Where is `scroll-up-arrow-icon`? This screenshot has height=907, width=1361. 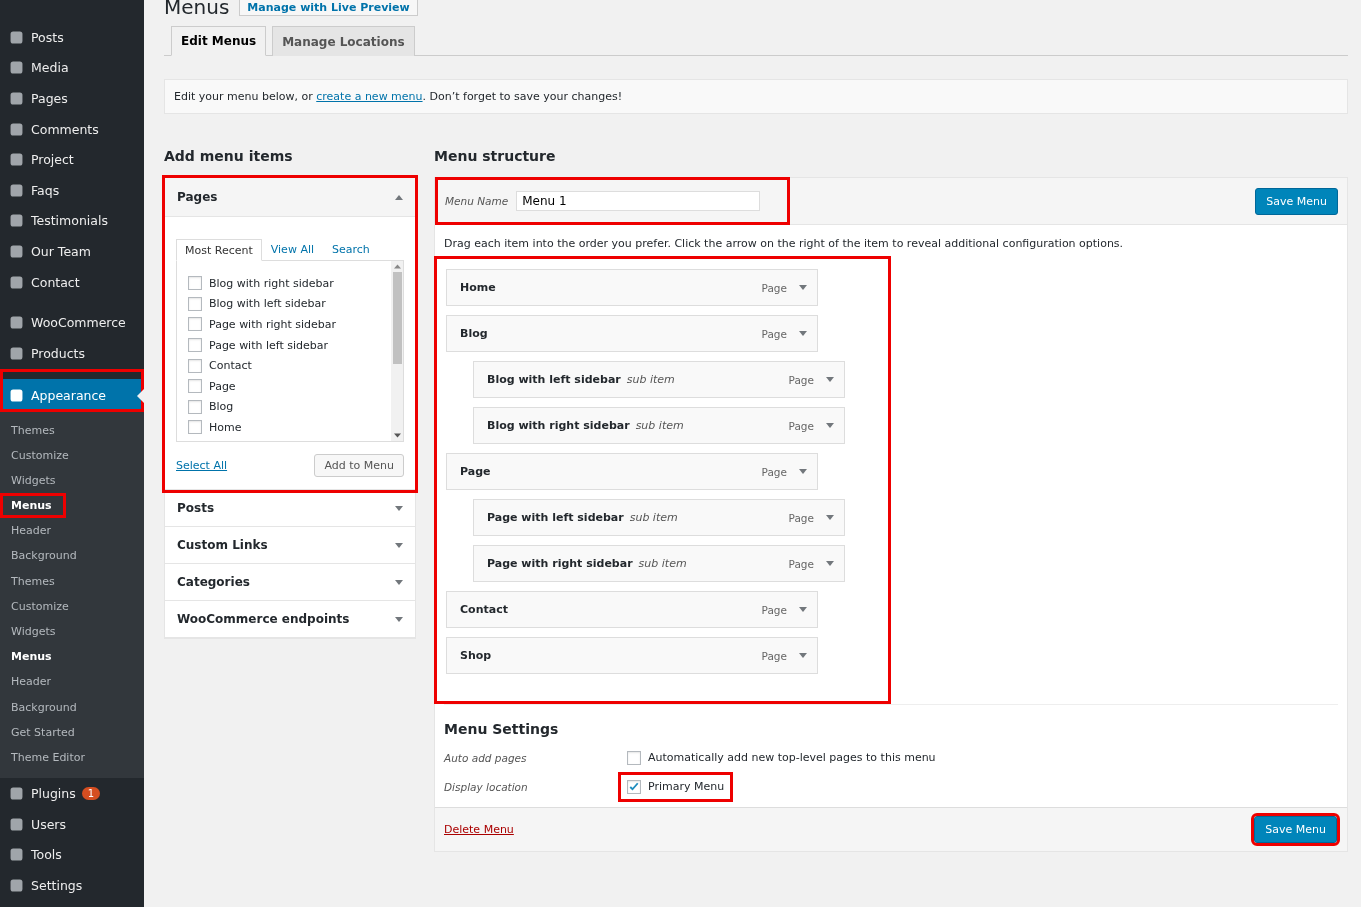 scroll-up-arrow-icon is located at coordinates (397, 266).